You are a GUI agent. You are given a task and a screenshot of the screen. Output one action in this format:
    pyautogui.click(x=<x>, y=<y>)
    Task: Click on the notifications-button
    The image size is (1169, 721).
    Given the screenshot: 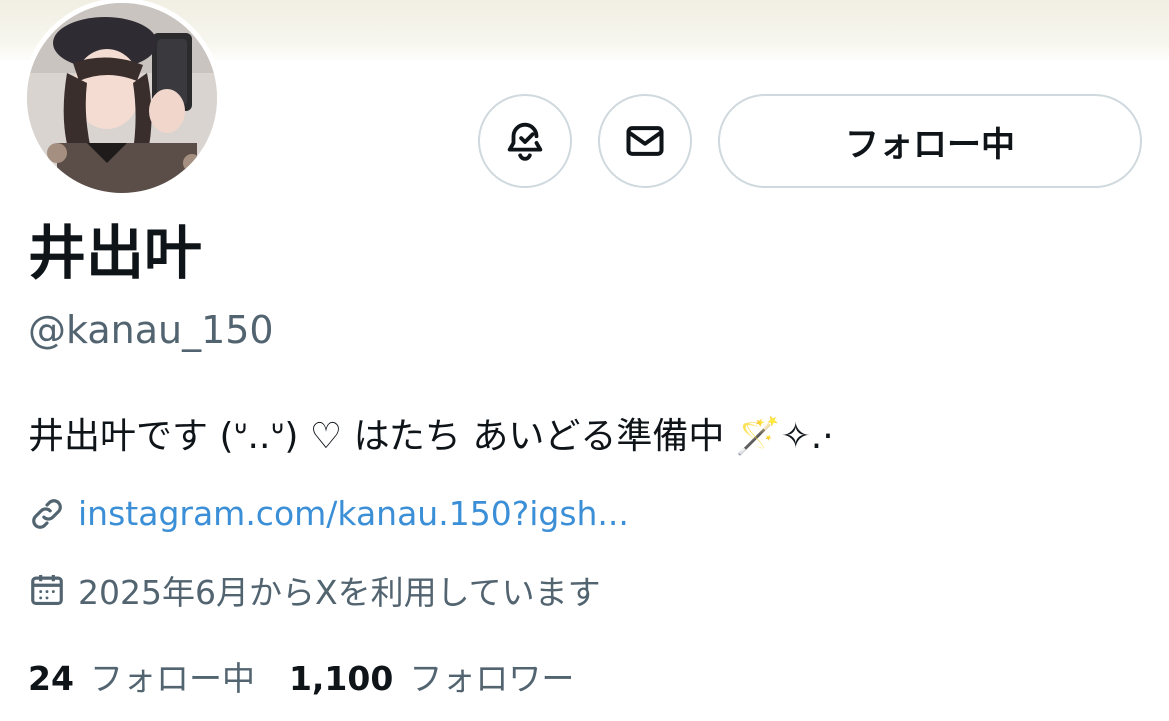 What is the action you would take?
    pyautogui.click(x=525, y=141)
    